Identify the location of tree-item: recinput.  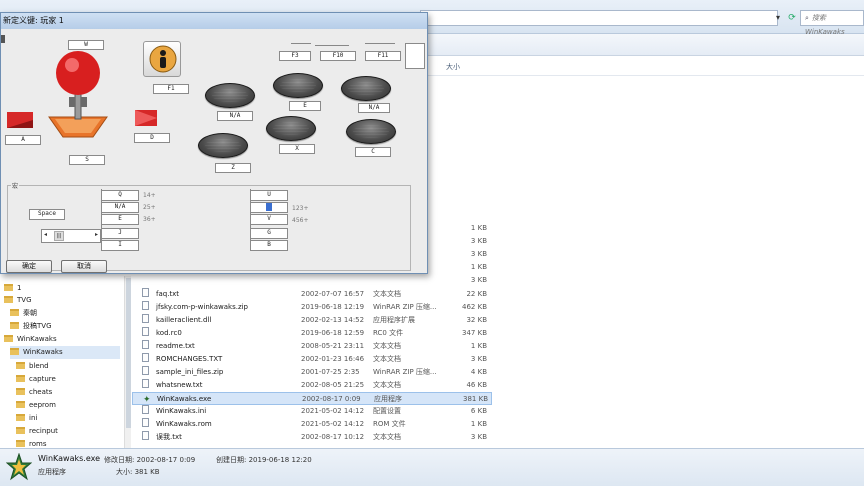
(37, 431).